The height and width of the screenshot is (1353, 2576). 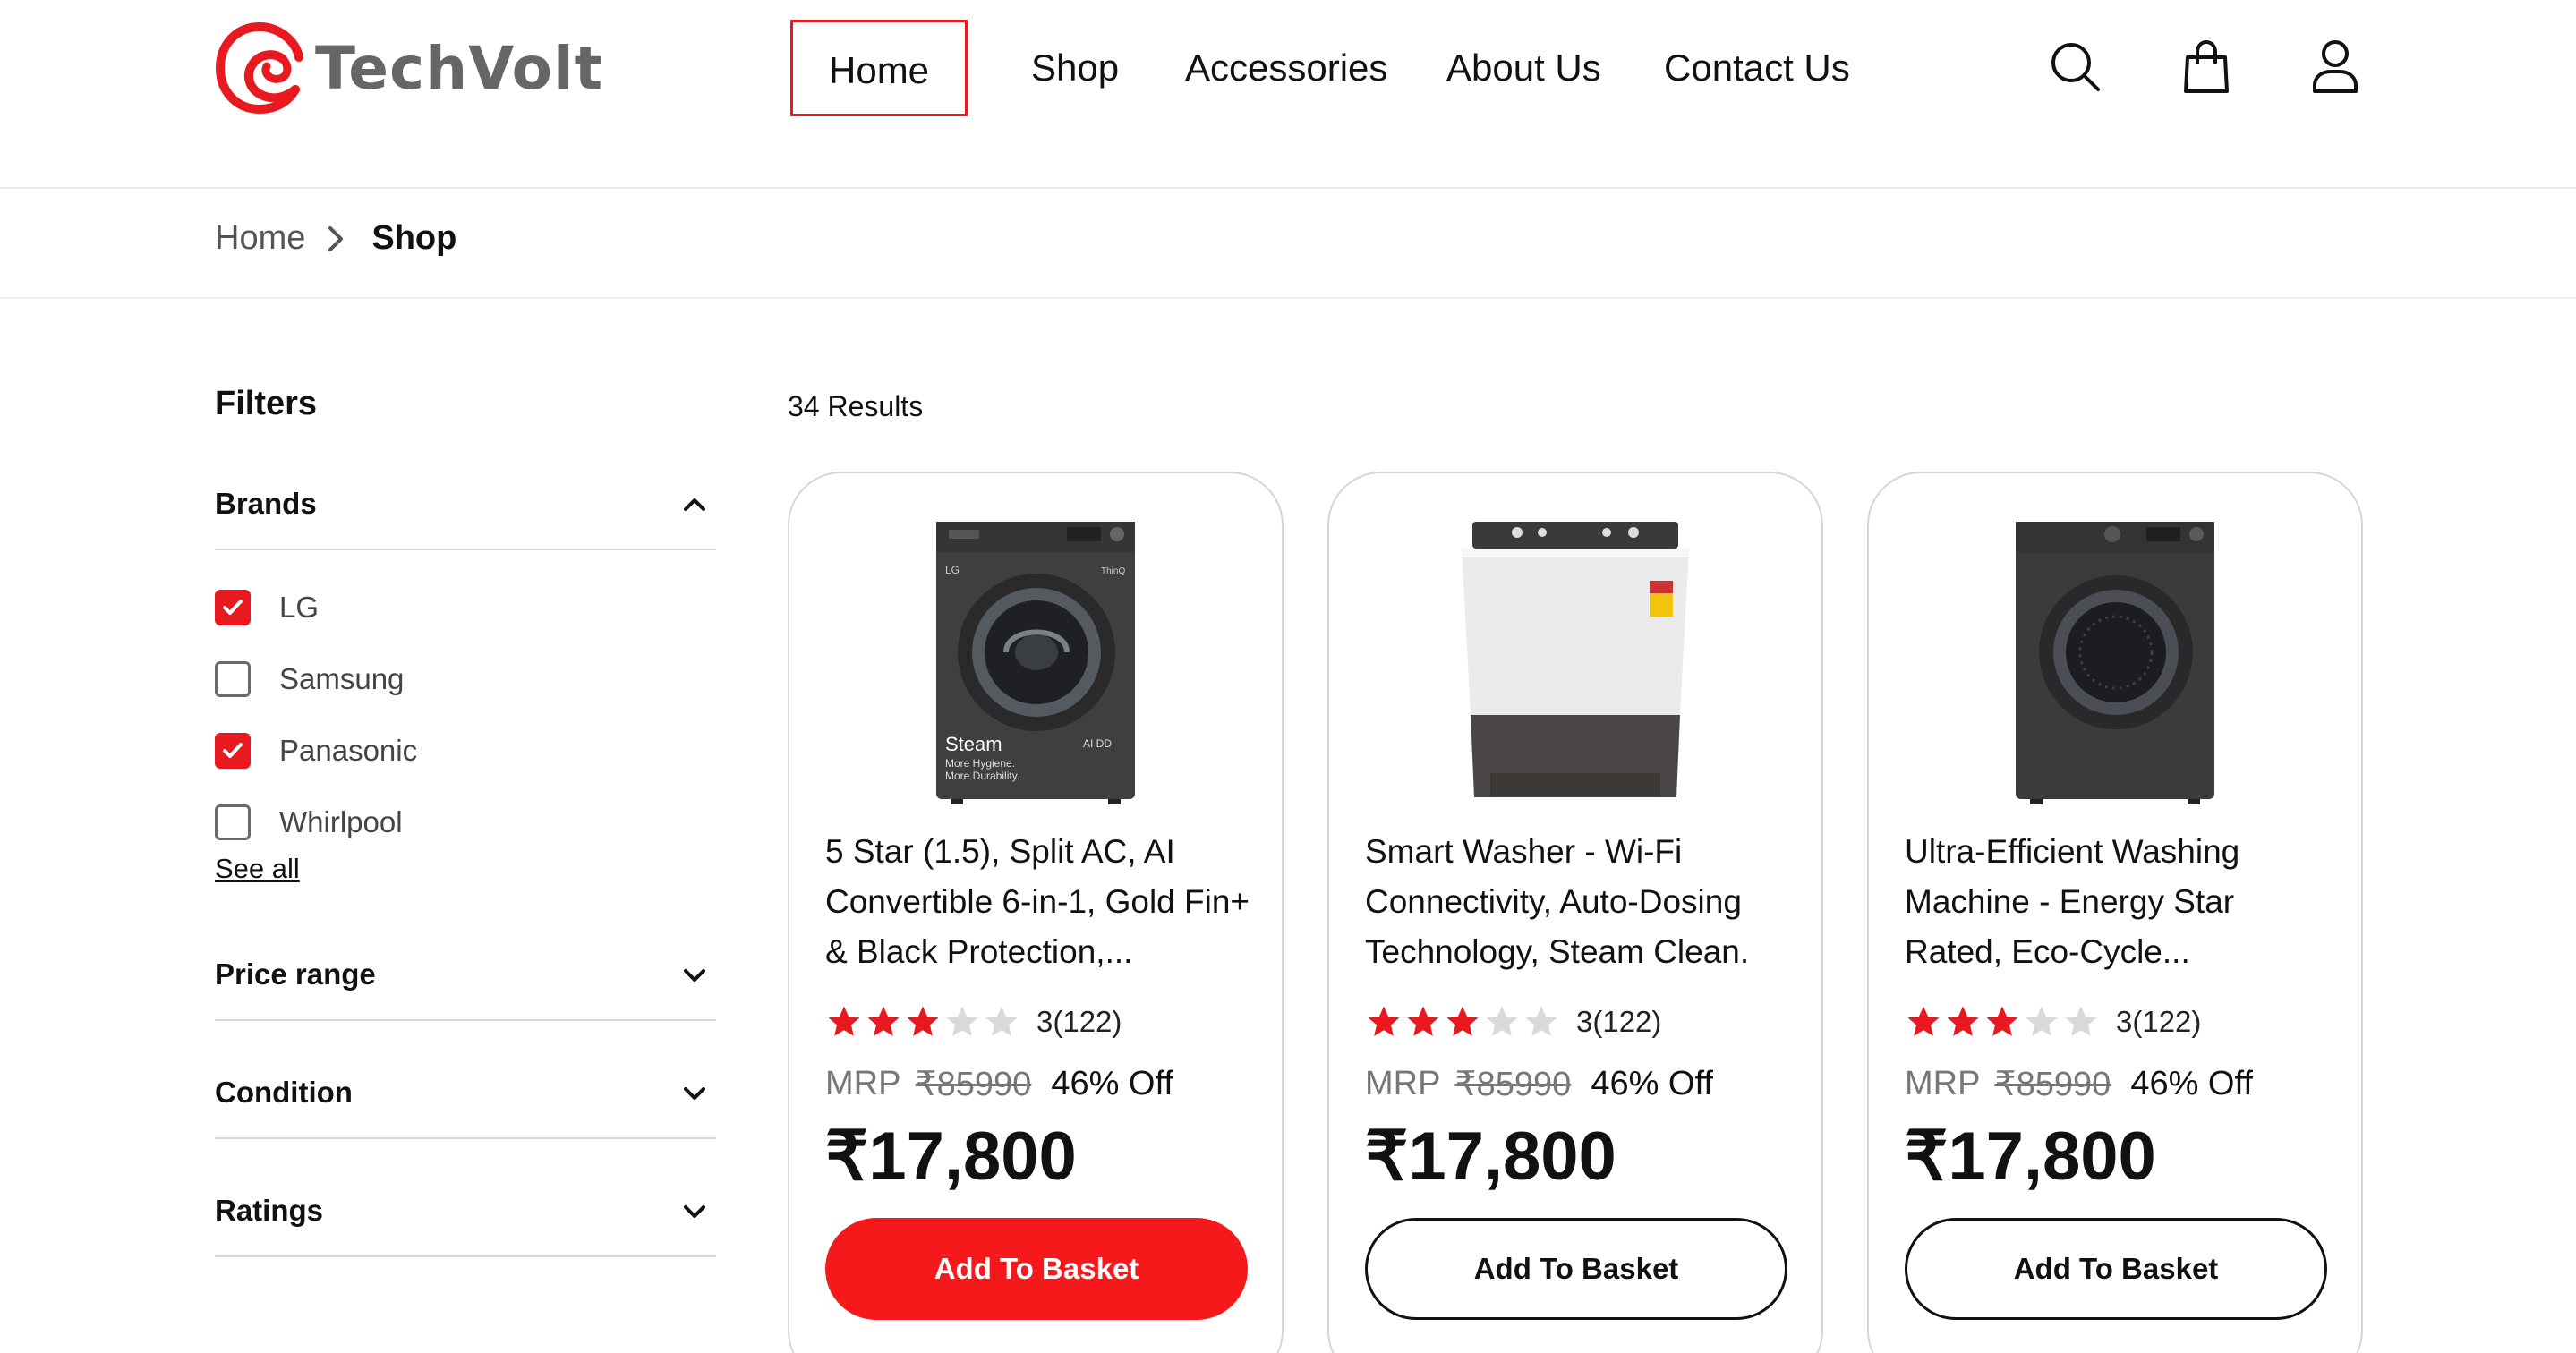 What do you see at coordinates (465, 822) in the screenshot?
I see `brand-option-whirlpool: Whirlpool` at bounding box center [465, 822].